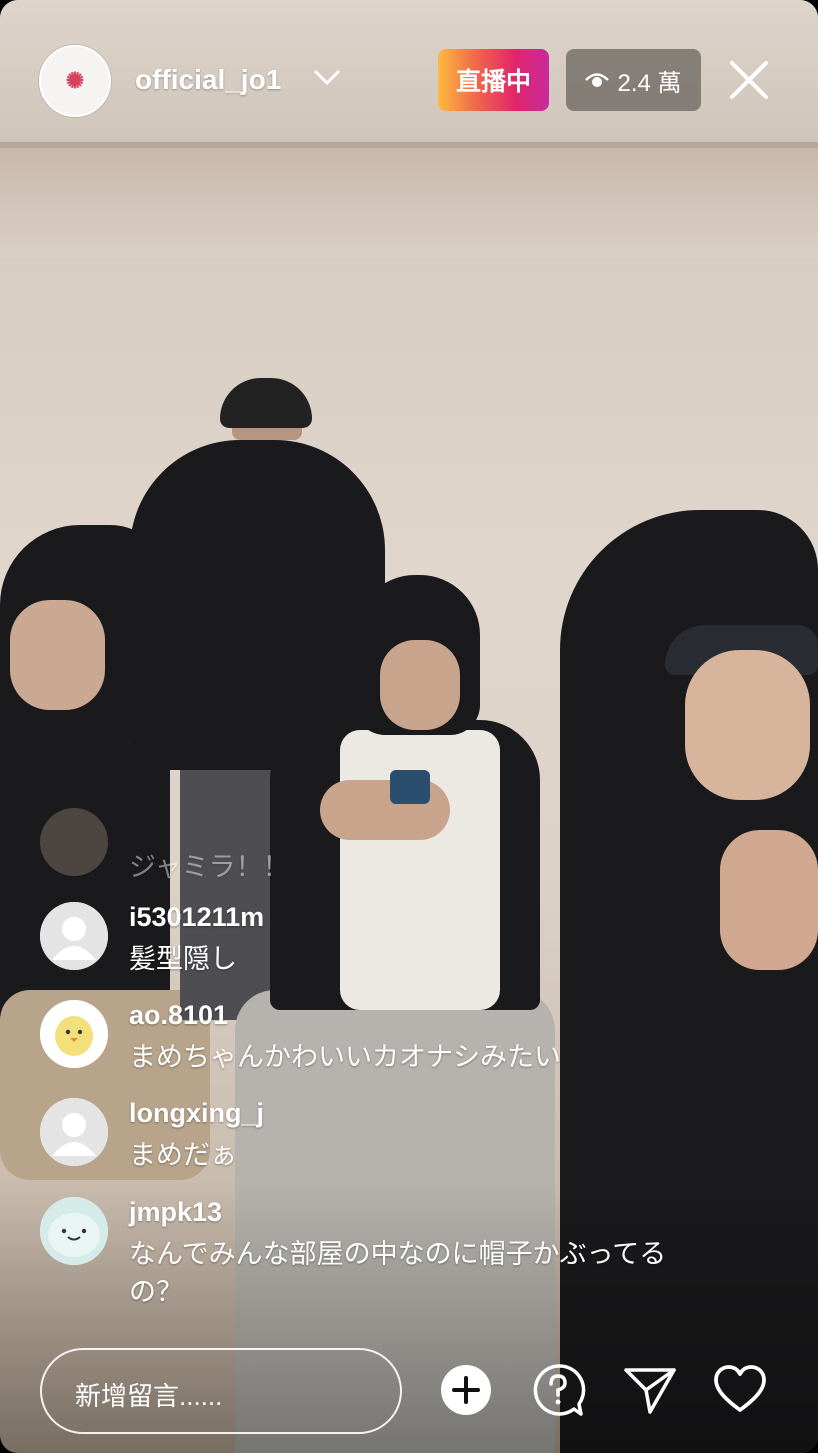  Describe the element at coordinates (74, 1231) in the screenshot. I see `seal-avatar-icon` at that location.